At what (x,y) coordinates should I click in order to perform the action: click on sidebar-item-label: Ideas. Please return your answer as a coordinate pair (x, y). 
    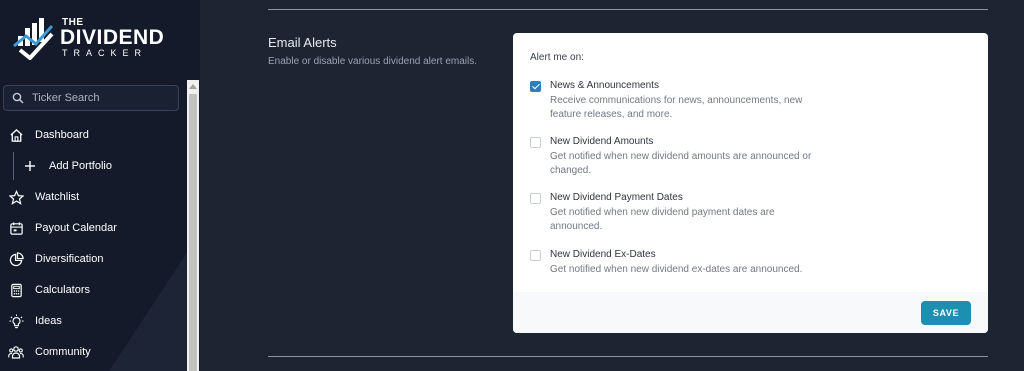
    Looking at the image, I should click on (48, 321).